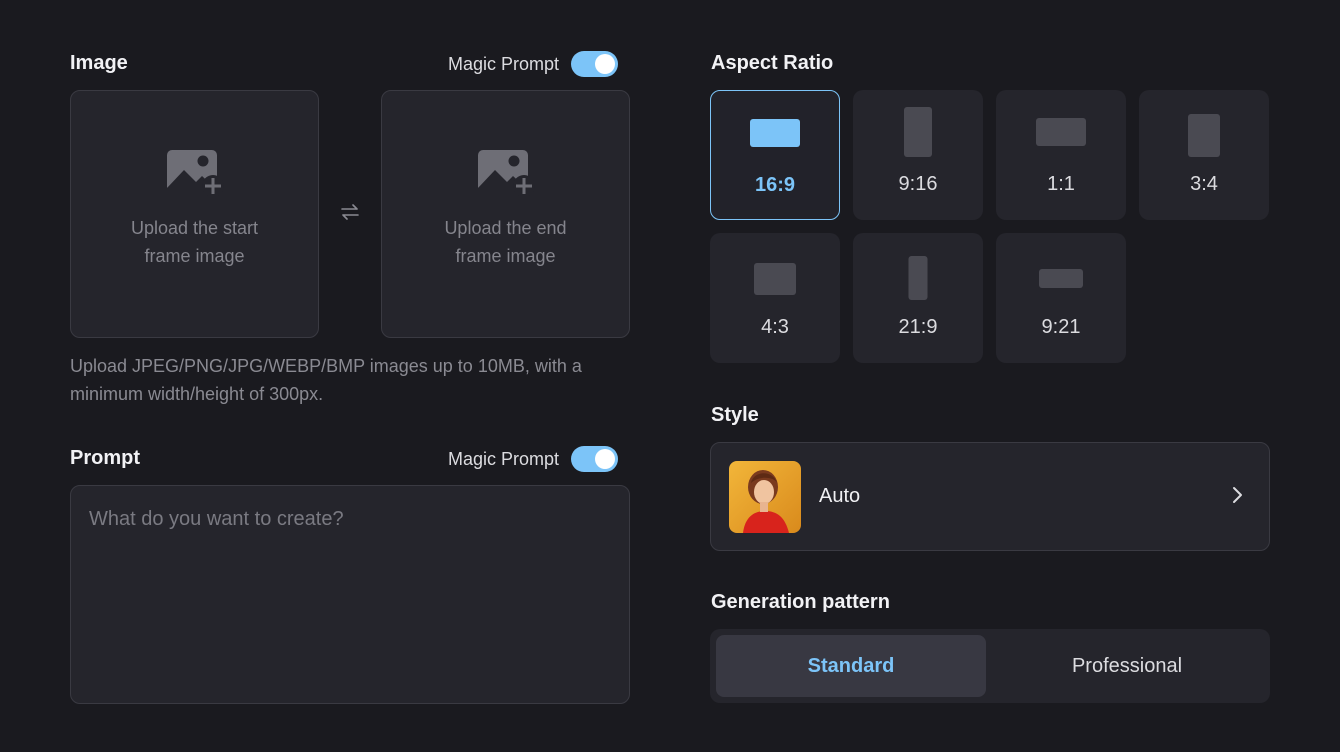  What do you see at coordinates (840, 496) in the screenshot?
I see `style-selected-label: Auto` at bounding box center [840, 496].